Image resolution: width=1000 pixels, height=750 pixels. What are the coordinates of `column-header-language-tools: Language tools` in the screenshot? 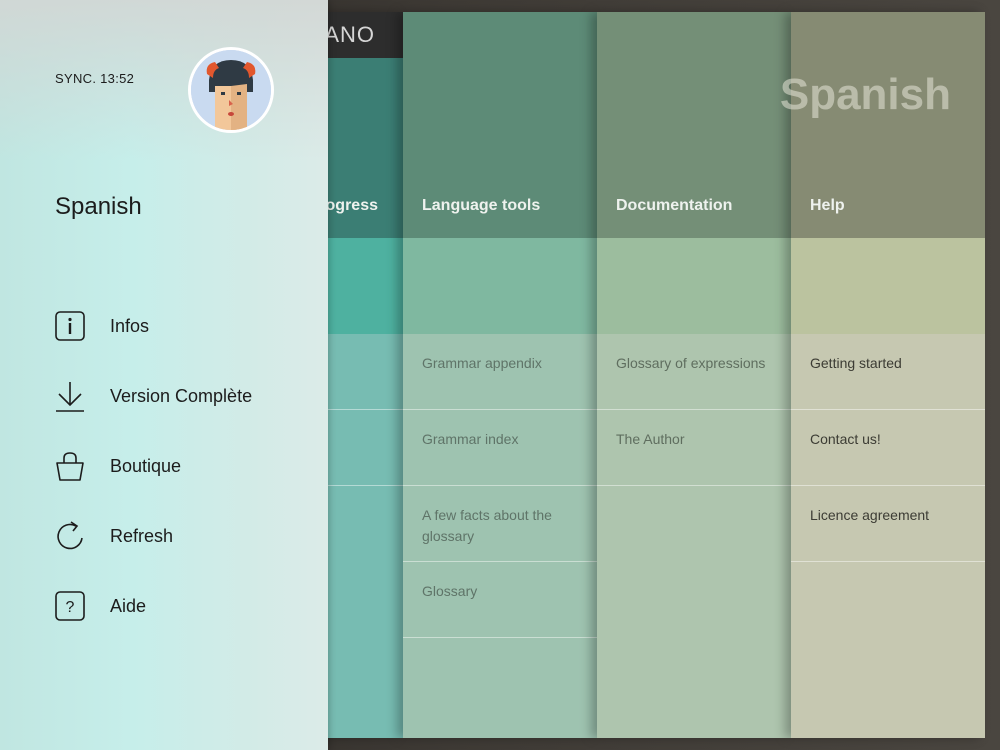 It's located at (500, 125).